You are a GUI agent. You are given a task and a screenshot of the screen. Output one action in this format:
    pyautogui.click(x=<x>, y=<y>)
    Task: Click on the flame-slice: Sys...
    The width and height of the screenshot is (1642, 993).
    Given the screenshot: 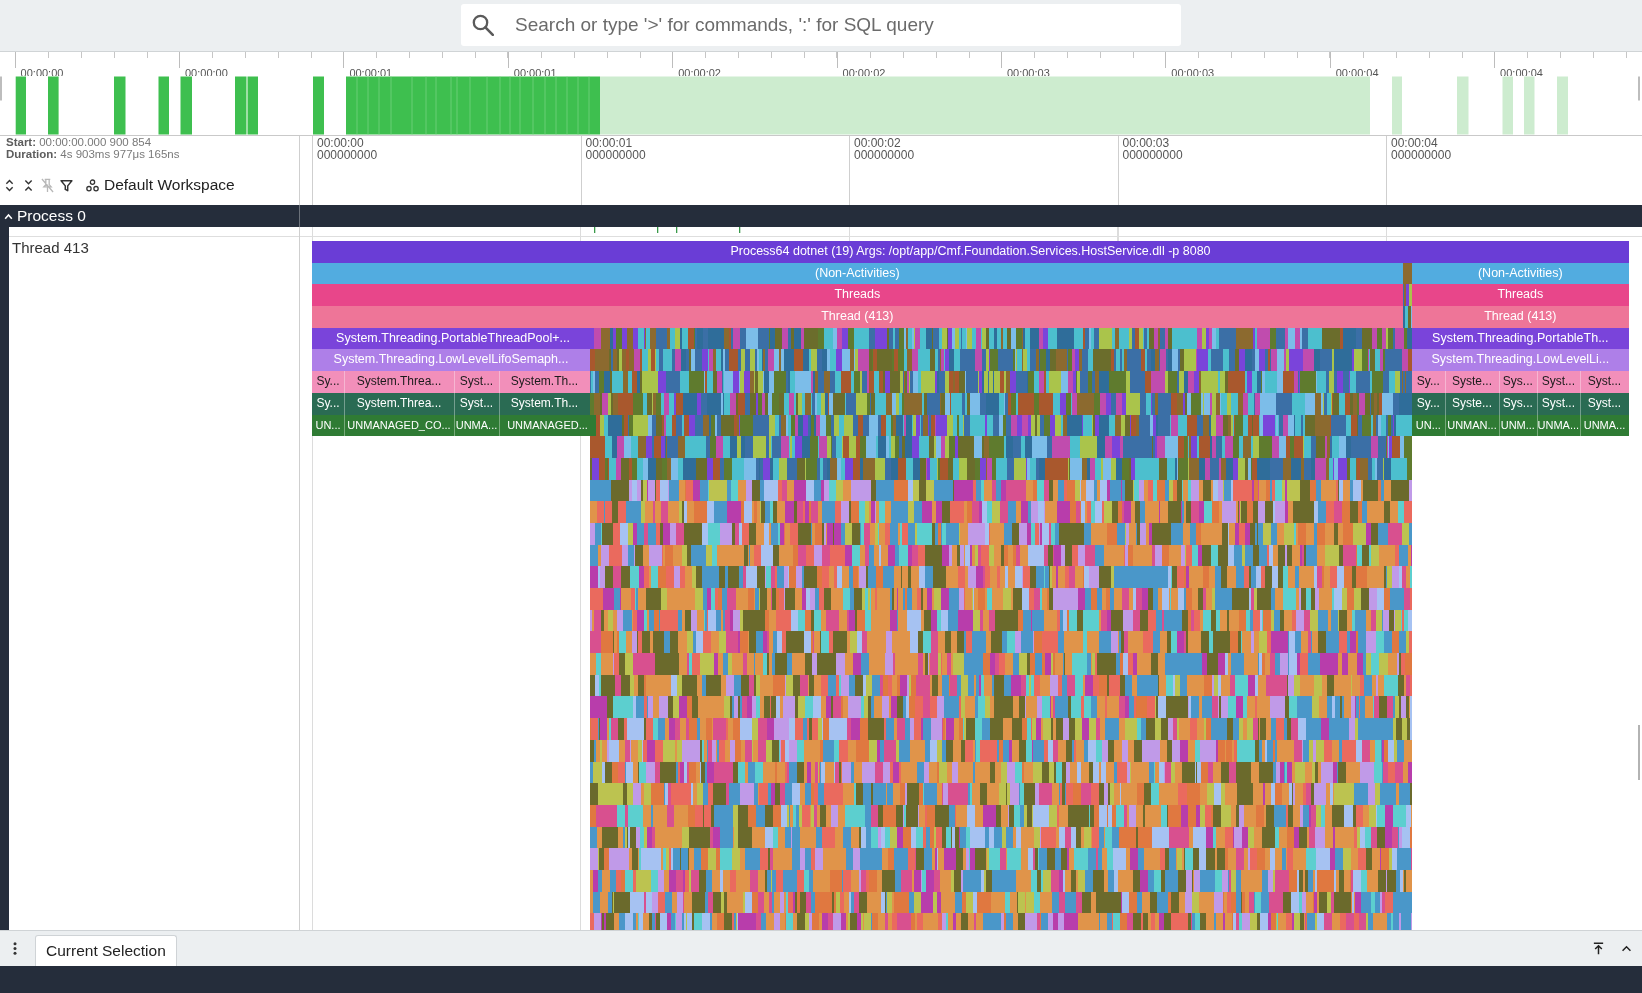 What is the action you would take?
    pyautogui.click(x=1518, y=382)
    